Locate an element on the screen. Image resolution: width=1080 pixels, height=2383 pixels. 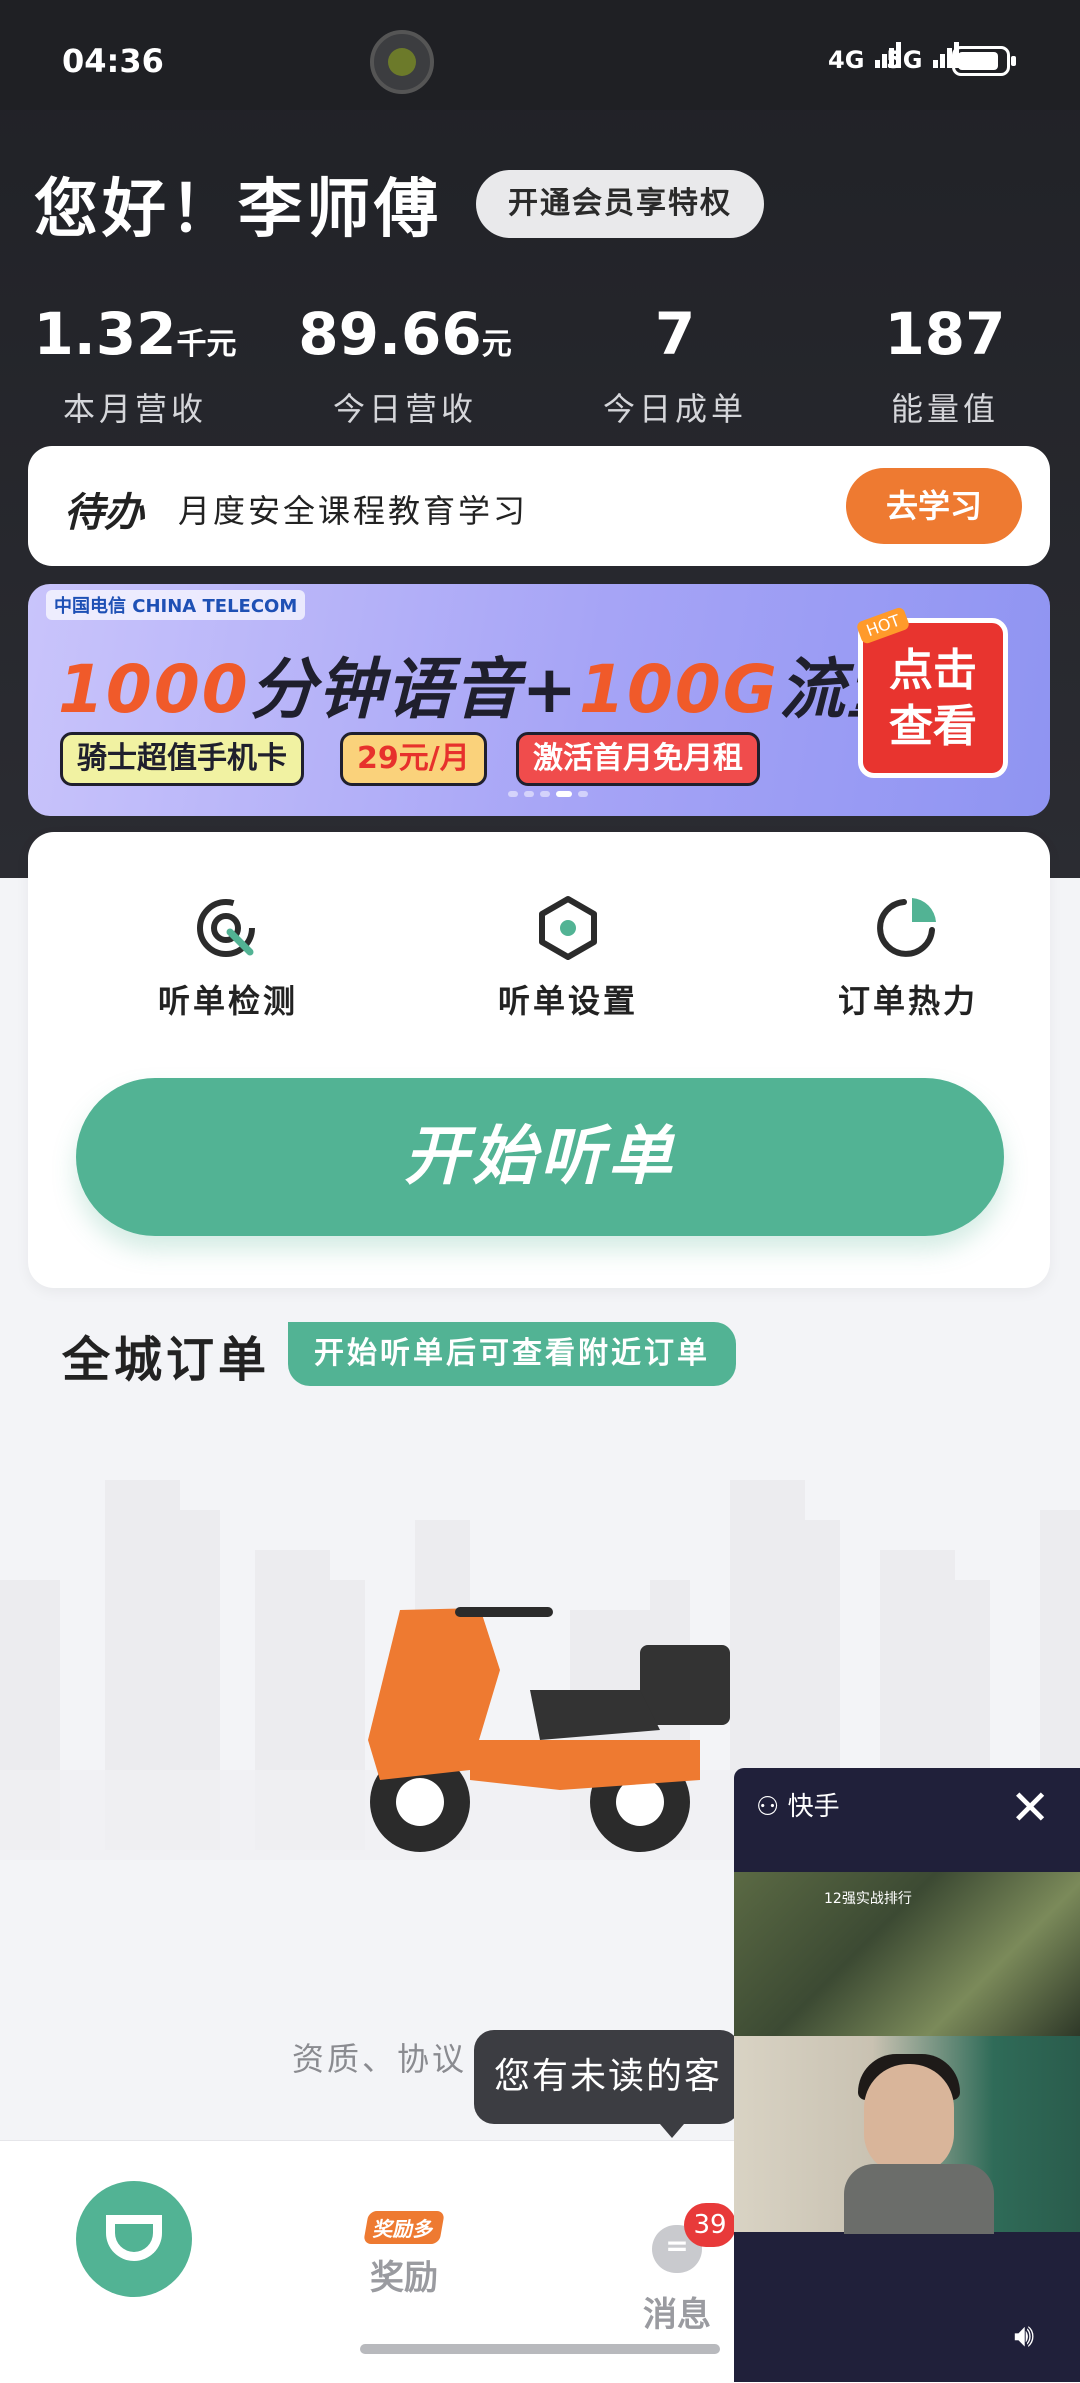
home-indicator is located at coordinates (540, 2349).